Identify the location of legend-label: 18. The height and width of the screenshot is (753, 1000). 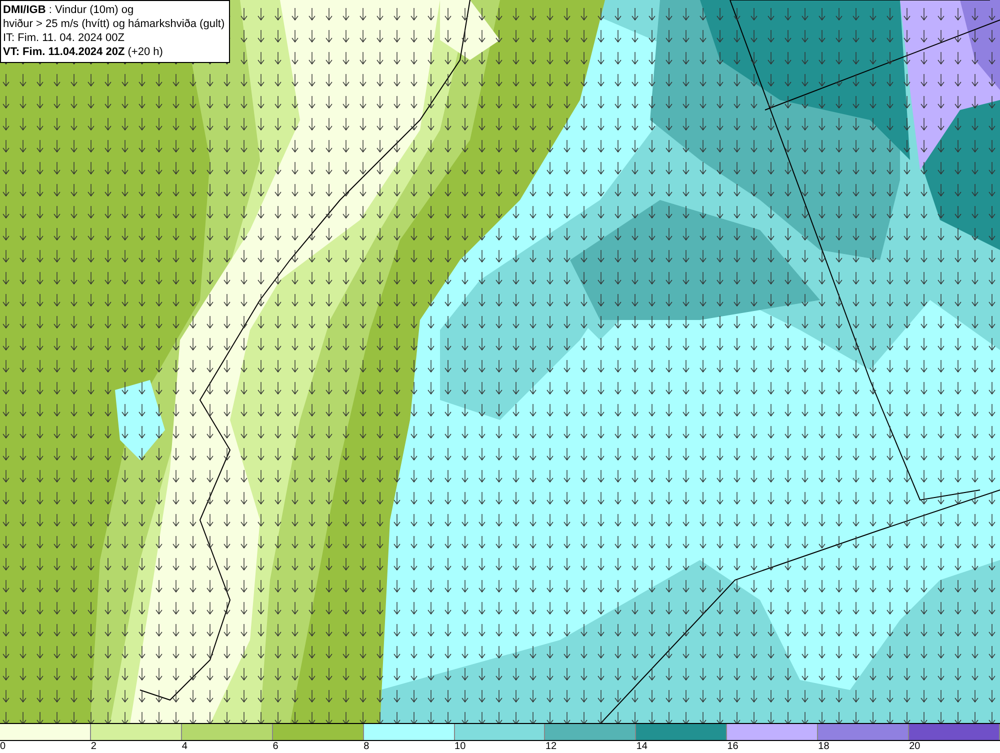
(824, 747).